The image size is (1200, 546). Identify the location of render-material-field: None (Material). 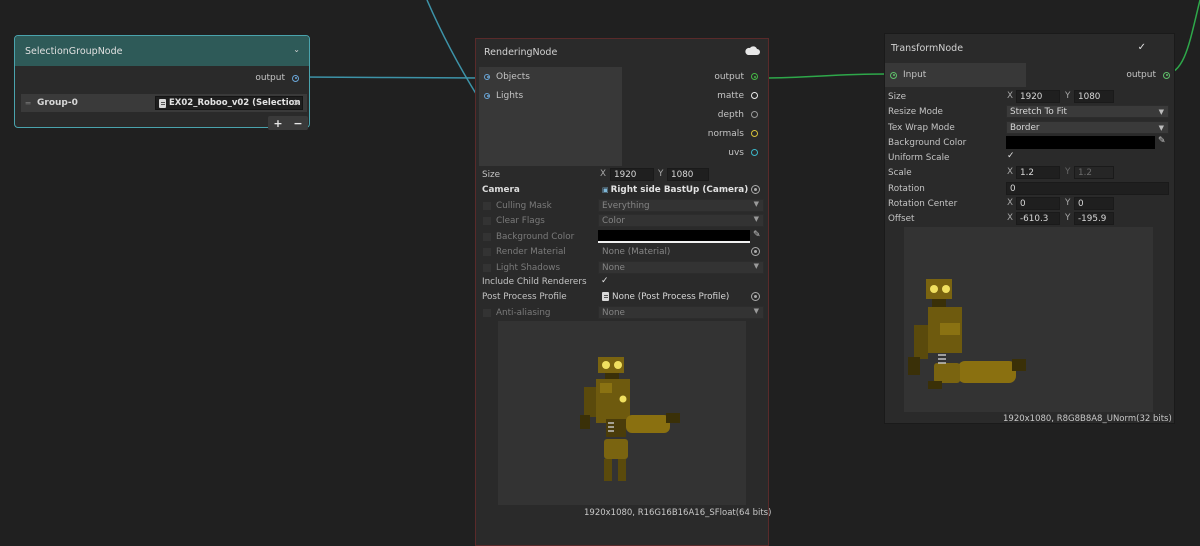
(681, 251).